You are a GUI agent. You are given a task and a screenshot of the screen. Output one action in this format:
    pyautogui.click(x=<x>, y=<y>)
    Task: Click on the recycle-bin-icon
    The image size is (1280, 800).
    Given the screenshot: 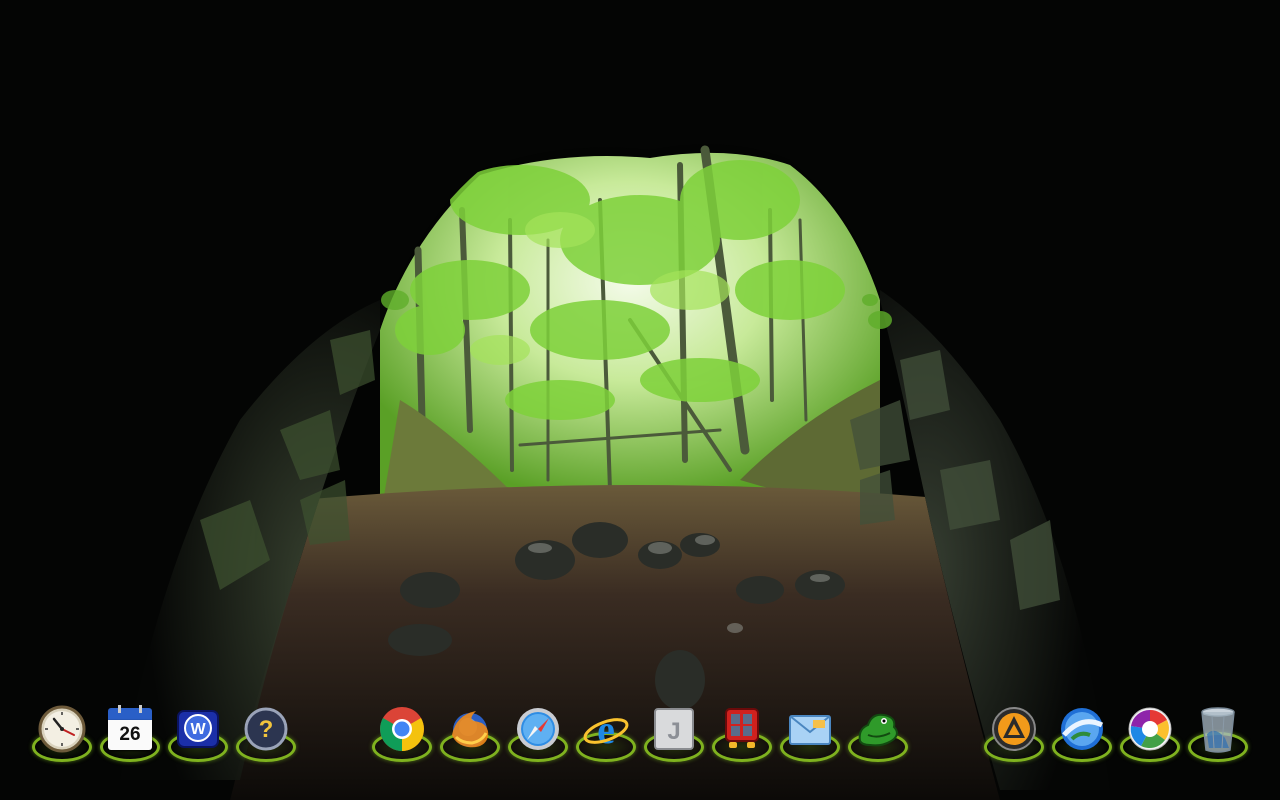 What is the action you would take?
    pyautogui.click(x=1218, y=729)
    